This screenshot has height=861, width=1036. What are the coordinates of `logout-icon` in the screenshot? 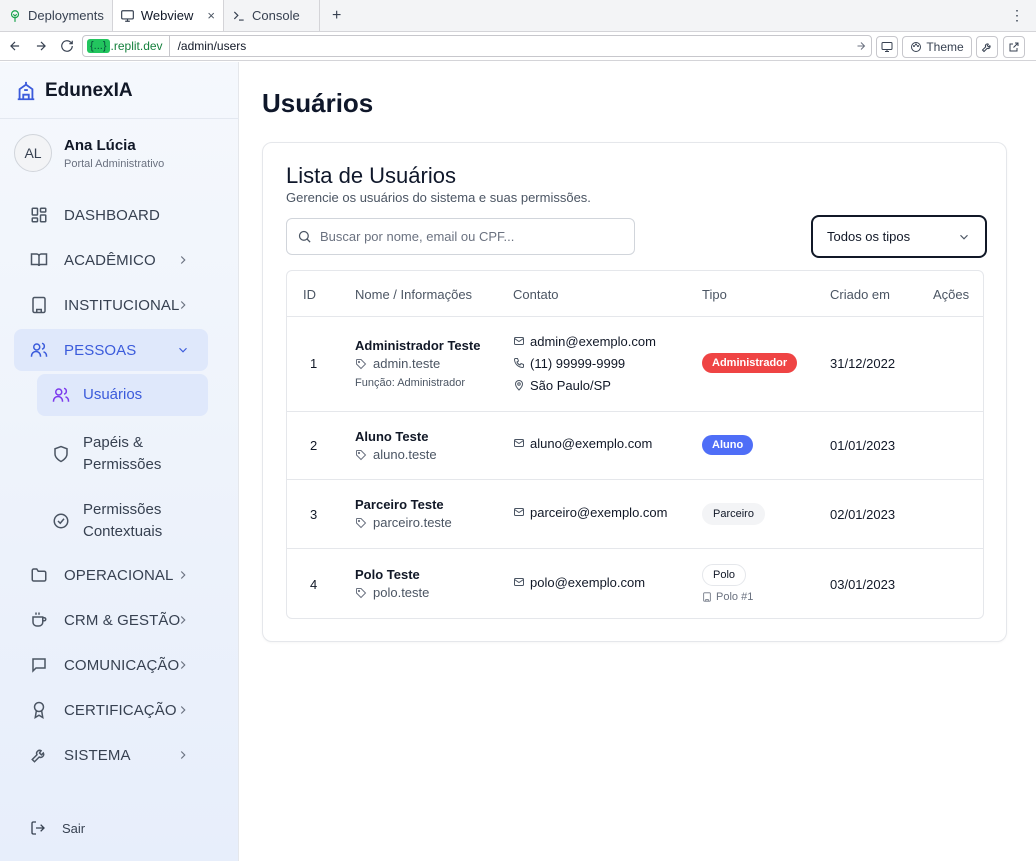 It's located at (38, 828).